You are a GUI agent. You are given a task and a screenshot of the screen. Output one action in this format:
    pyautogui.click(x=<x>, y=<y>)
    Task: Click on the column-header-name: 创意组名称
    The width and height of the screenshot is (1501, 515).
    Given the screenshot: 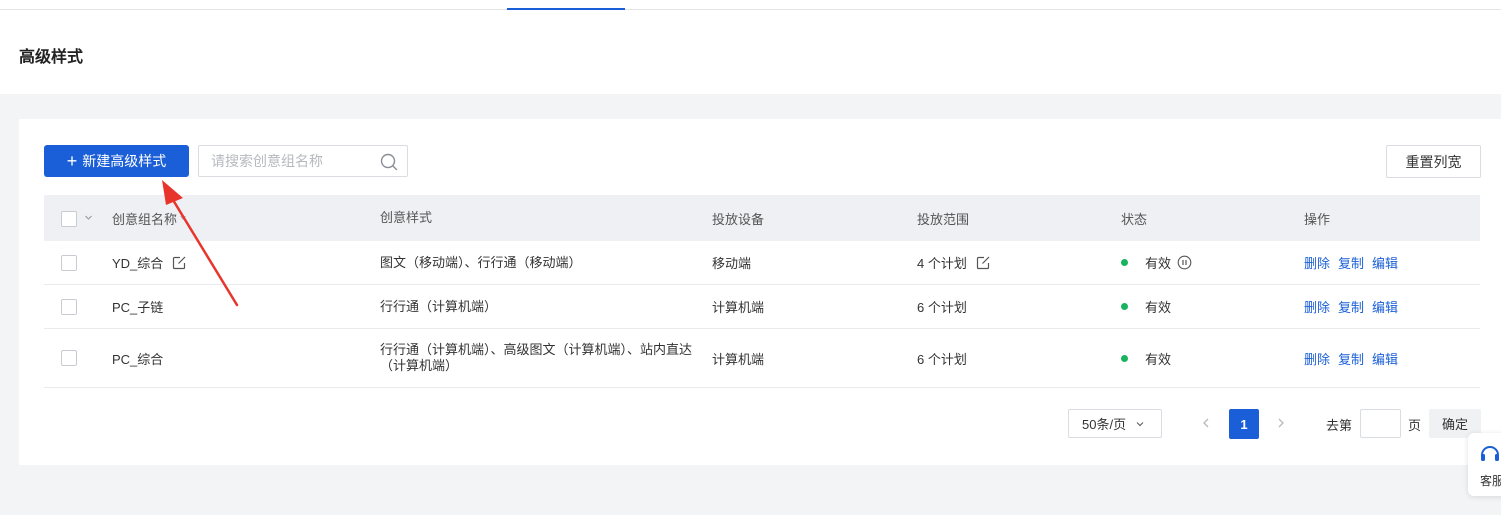 What is the action you would take?
    pyautogui.click(x=149, y=218)
    